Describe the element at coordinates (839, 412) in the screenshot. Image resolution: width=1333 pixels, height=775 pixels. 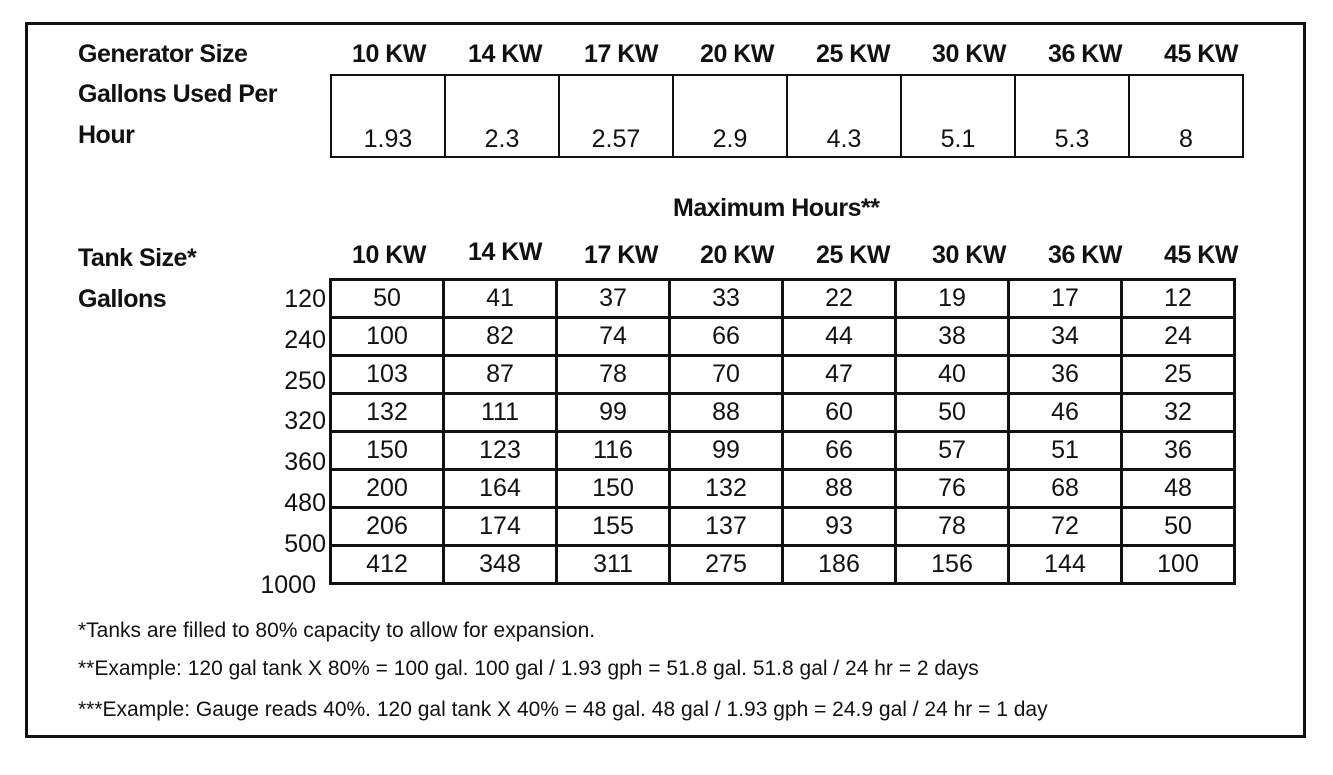
I see `hours-cell: 60` at that location.